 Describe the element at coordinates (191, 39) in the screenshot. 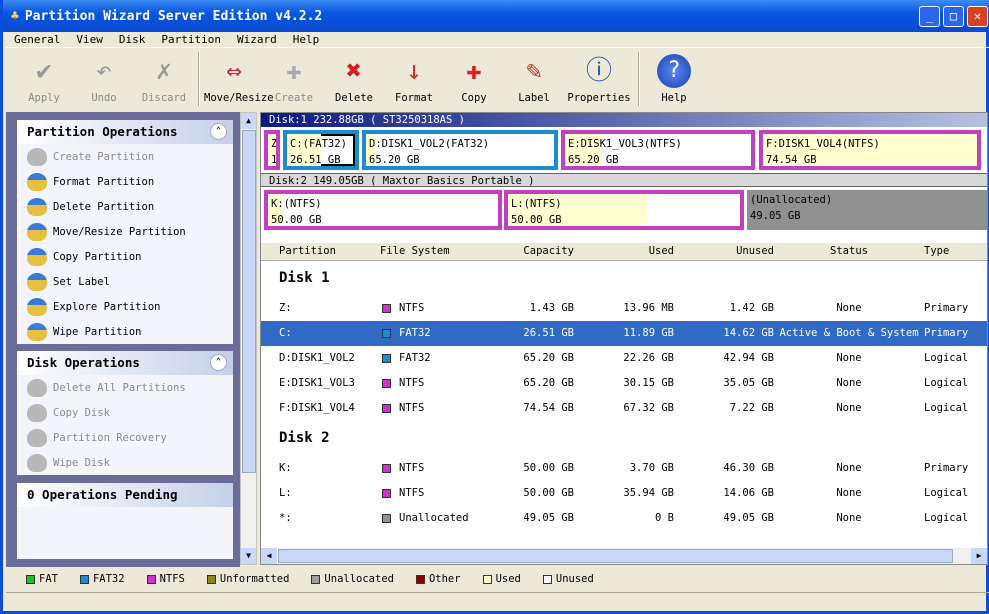

I see `menu-partition: Partition` at that location.